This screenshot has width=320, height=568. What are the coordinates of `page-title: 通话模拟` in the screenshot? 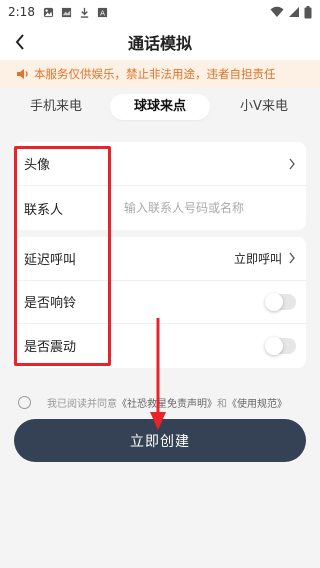 It's located at (159, 43).